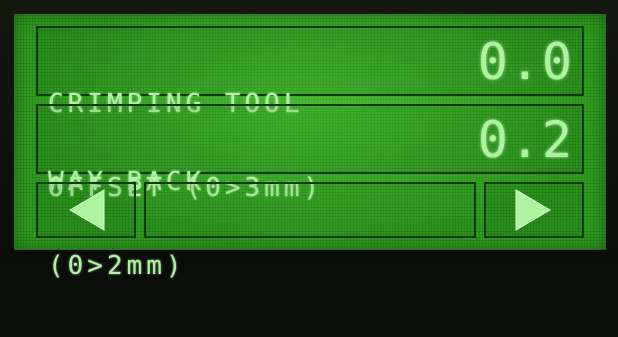 Image resolution: width=618 pixels, height=337 pixels. I want to click on setting-value: 0.2, so click(525, 140).